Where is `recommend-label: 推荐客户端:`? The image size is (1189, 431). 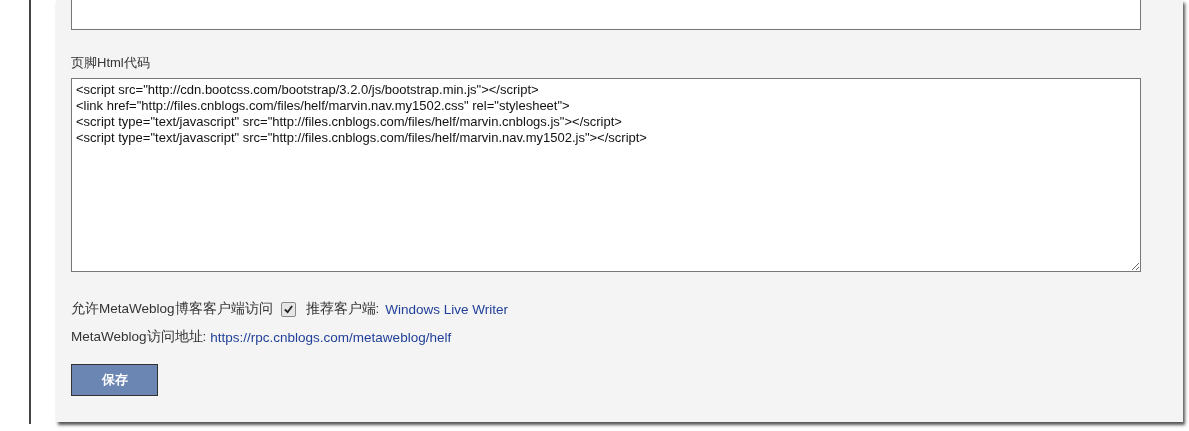 recommend-label: 推荐客户端: is located at coordinates (342, 309).